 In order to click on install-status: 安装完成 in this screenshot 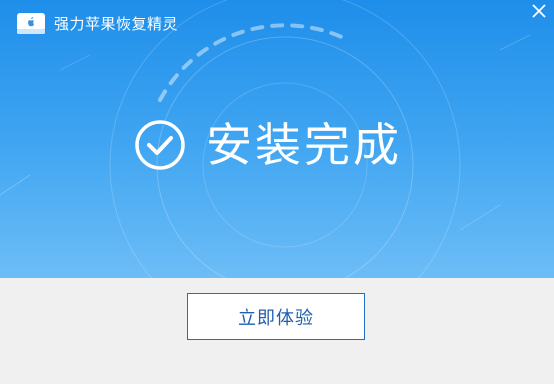, I will do `click(268, 145)`.